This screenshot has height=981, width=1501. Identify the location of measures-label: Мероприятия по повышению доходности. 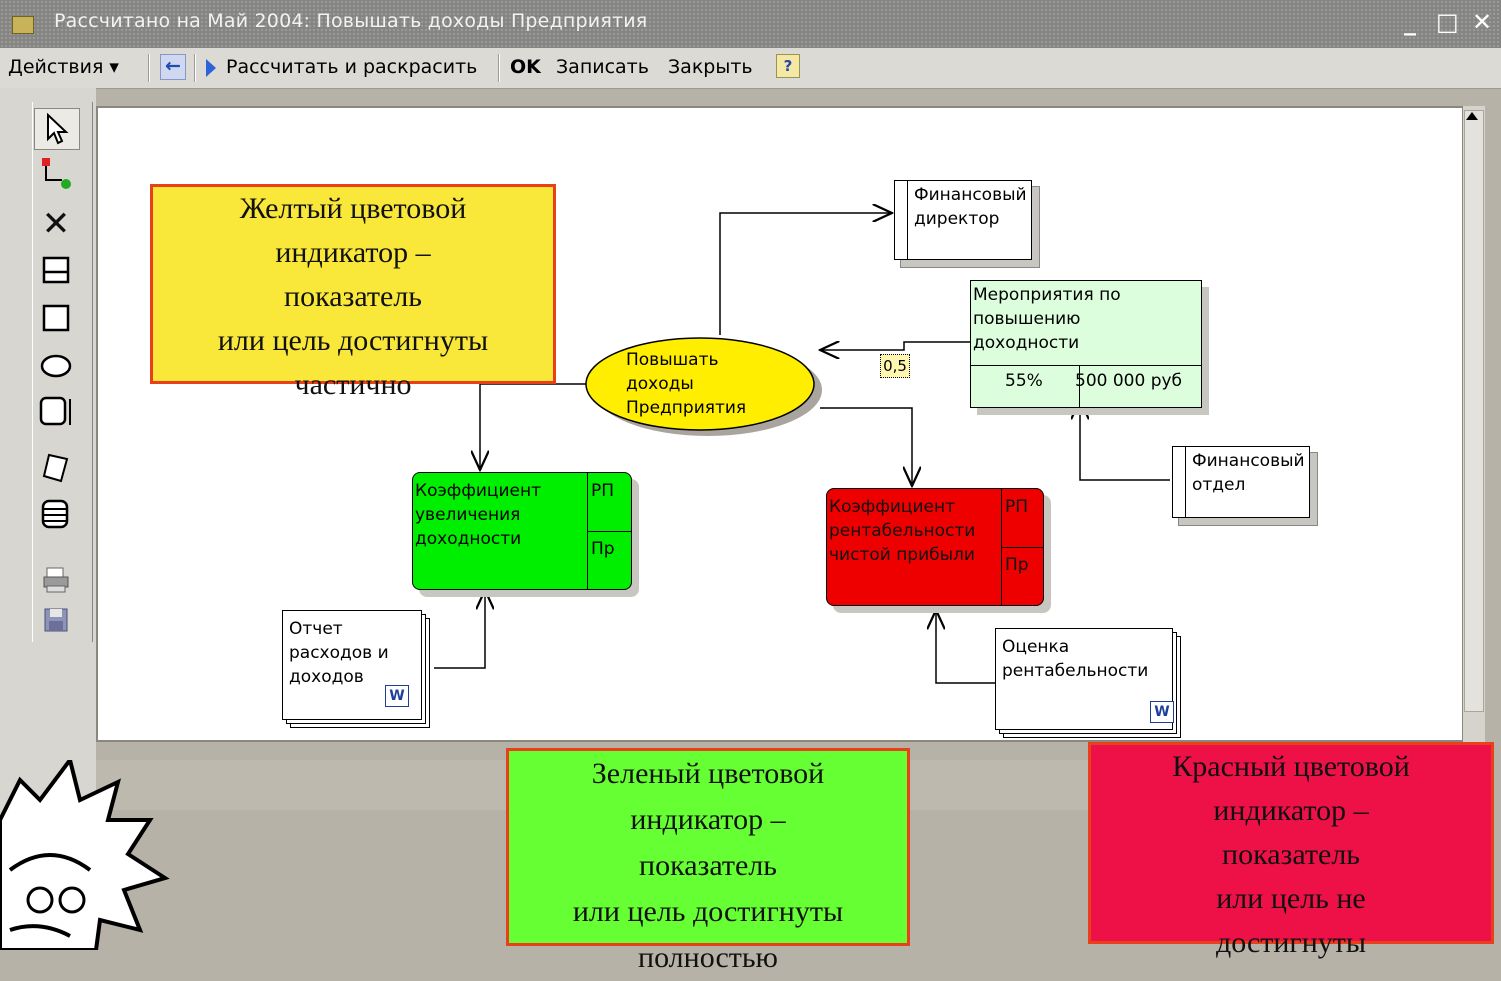
(1047, 319).